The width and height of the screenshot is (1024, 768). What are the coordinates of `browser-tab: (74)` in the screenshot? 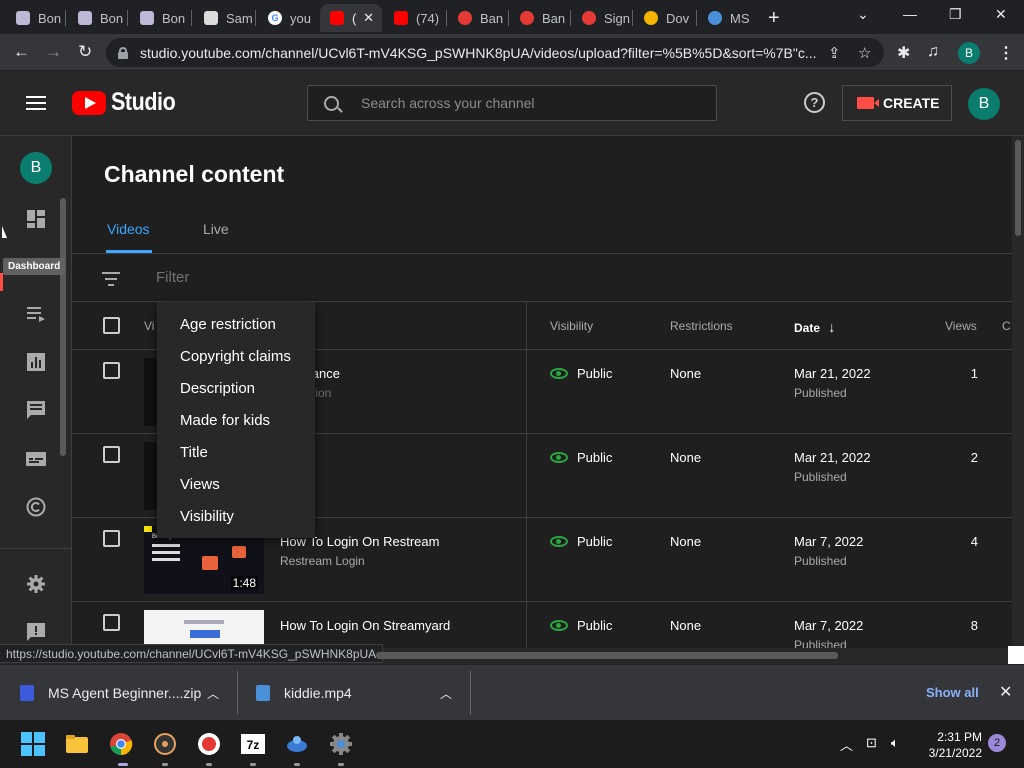 It's located at (414, 18).